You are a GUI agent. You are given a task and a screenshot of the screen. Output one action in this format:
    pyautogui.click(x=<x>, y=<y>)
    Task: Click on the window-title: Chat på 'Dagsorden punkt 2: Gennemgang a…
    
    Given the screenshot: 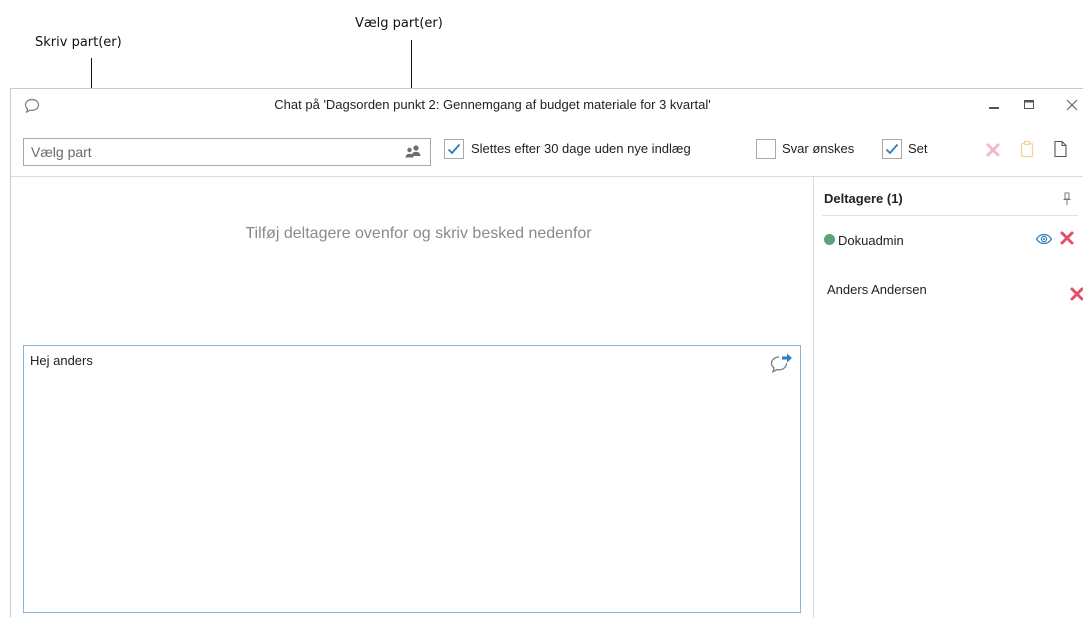 What is the action you would take?
    pyautogui.click(x=492, y=104)
    